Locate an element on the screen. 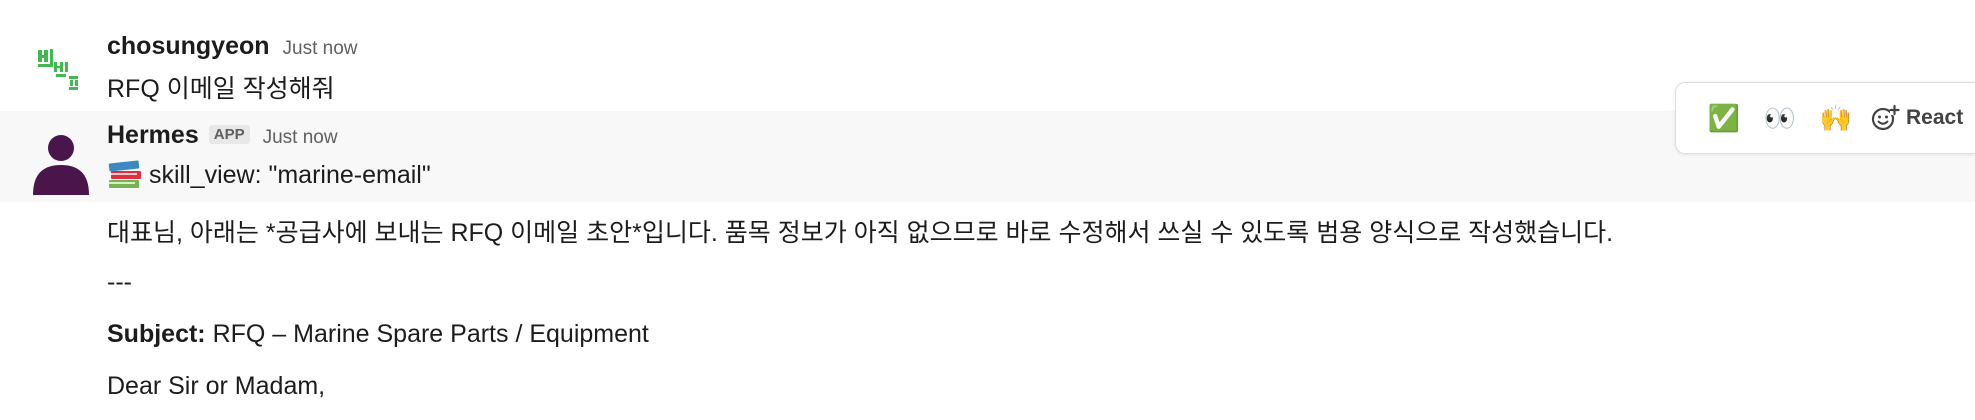 The width and height of the screenshot is (1975, 420). add-emoji-icon is located at coordinates (1885, 117).